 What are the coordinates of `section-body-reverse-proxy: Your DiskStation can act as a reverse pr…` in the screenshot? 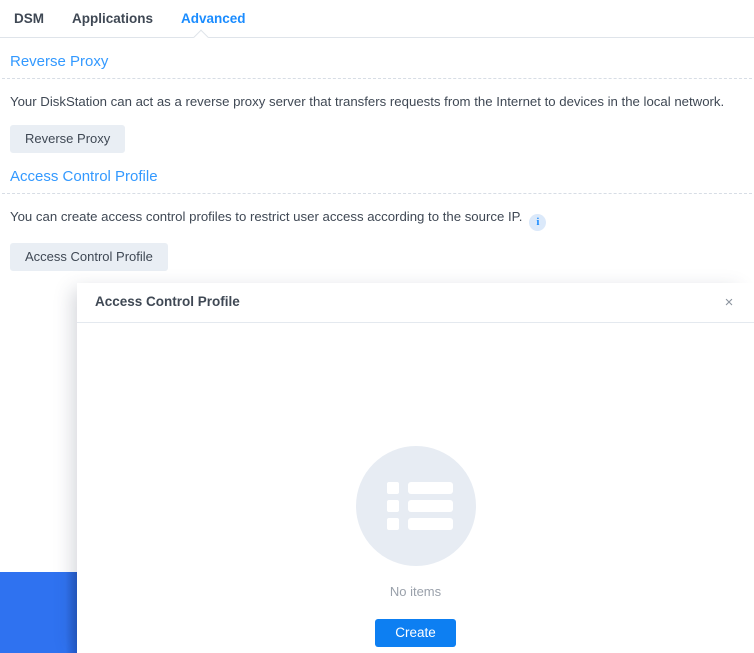 It's located at (377, 116).